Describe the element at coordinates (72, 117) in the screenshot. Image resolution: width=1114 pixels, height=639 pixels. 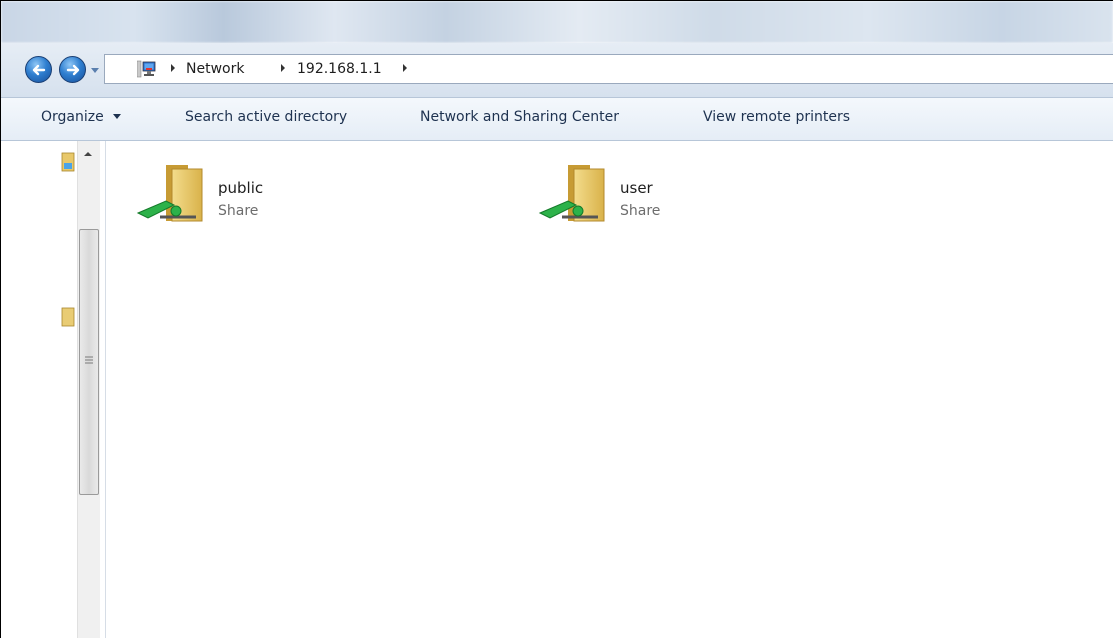
I see `organize-label: Organize` at that location.